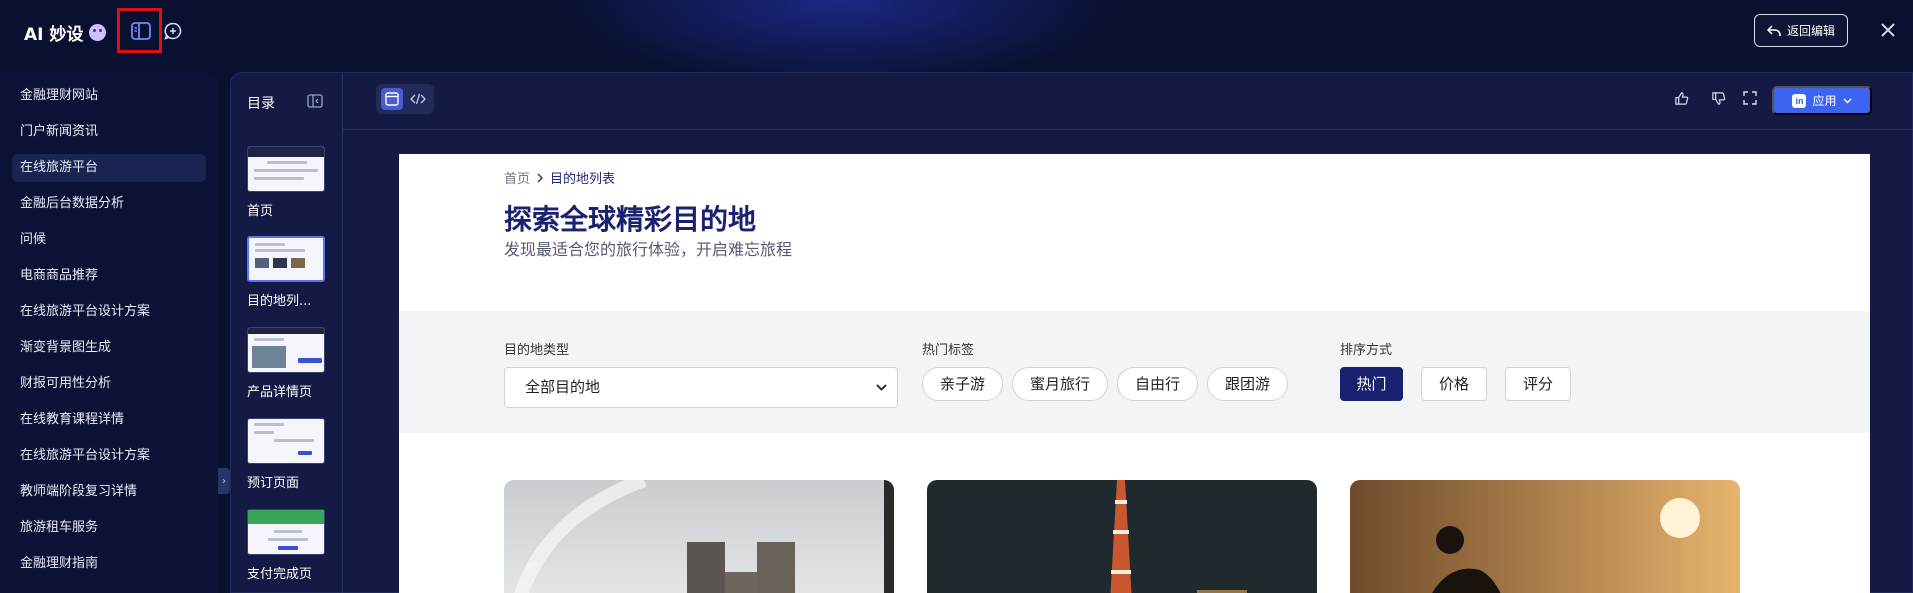  Describe the element at coordinates (1681, 98) in the screenshot. I see `thumbs-up-icon` at that location.